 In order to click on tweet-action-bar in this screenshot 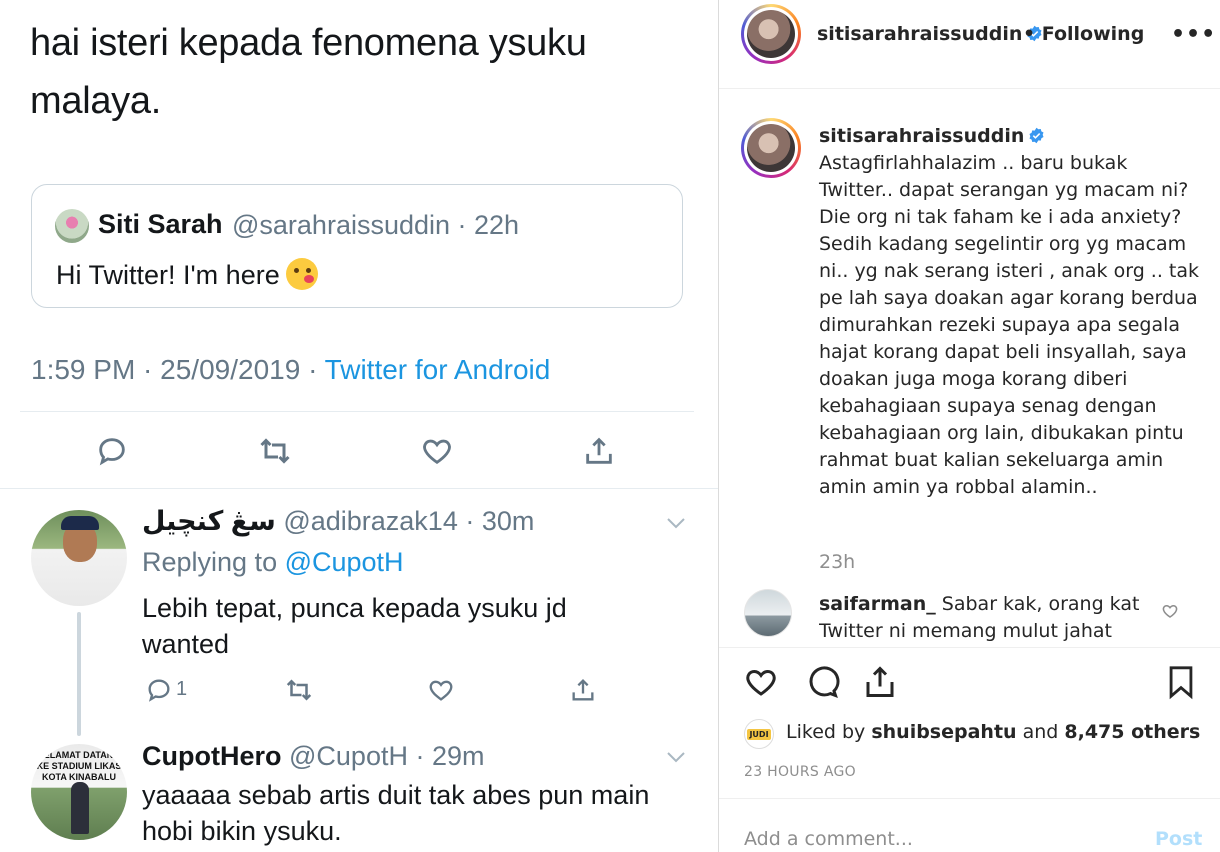, I will do `click(359, 451)`.